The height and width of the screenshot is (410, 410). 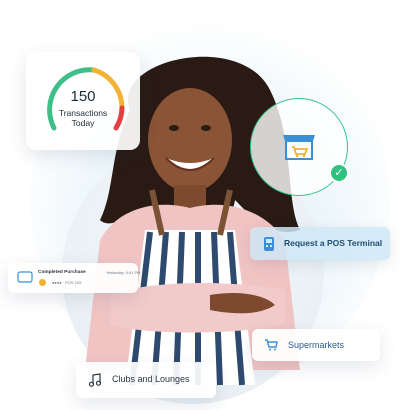 I want to click on request-pos-terminal-button: Request a POS Terminal, so click(x=320, y=243).